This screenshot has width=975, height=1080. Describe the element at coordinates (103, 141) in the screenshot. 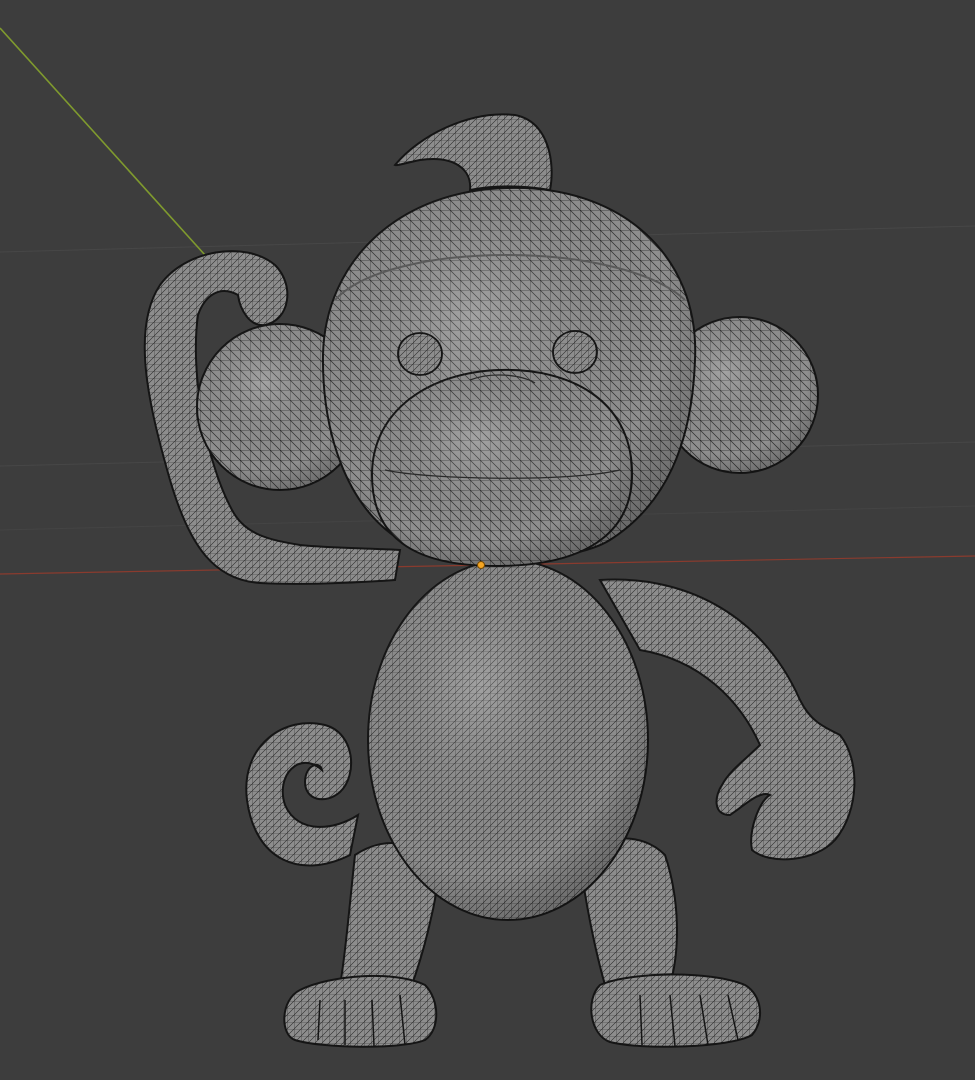

I see `y-axis-line` at that location.